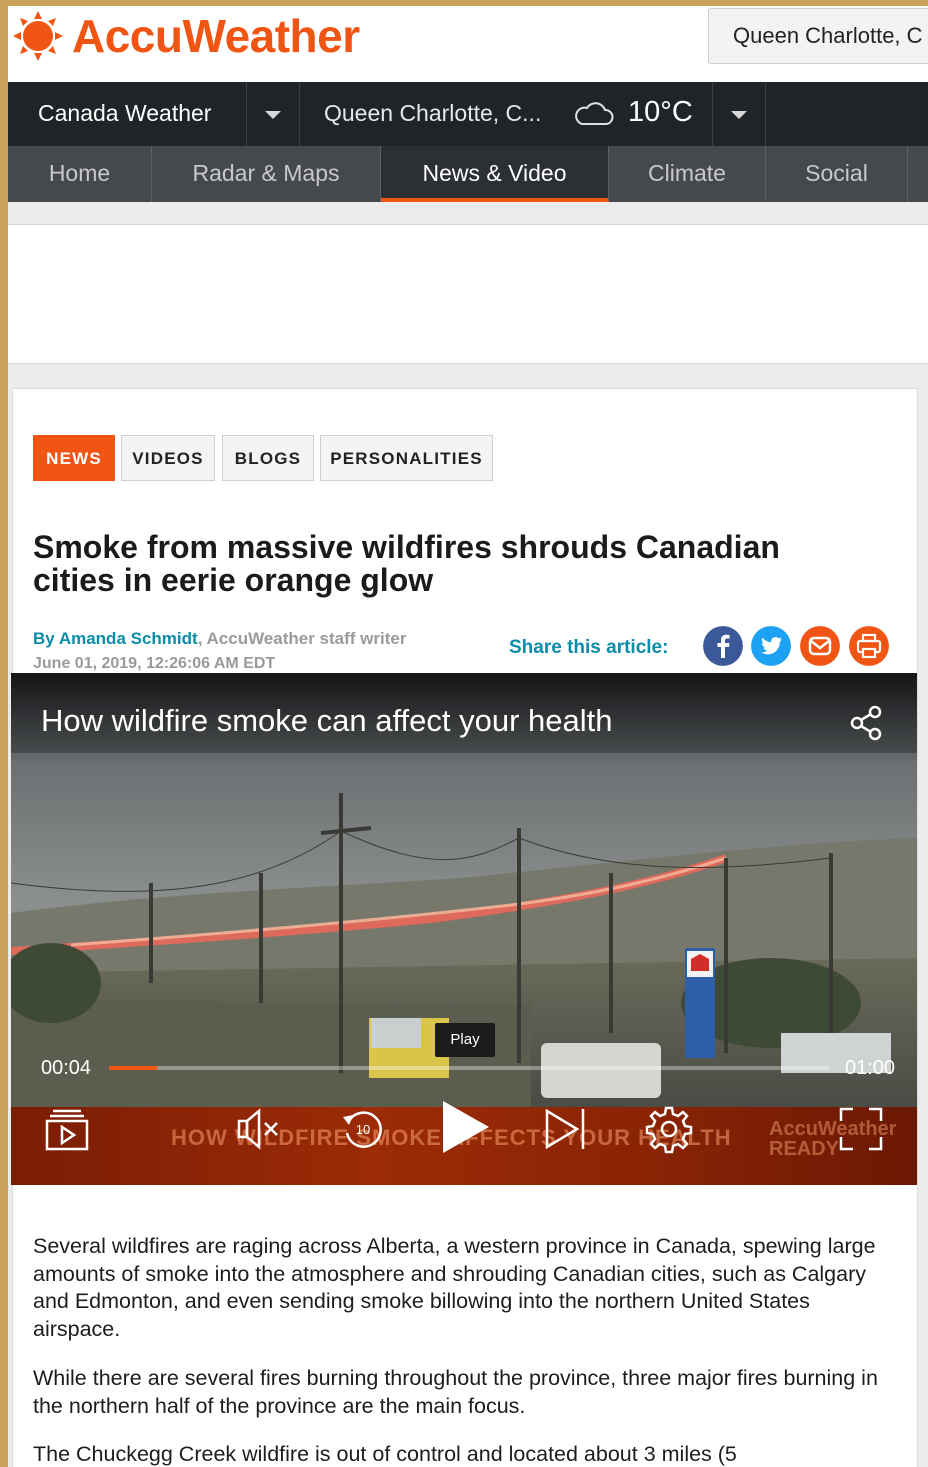 The width and height of the screenshot is (928, 1467). I want to click on tab-home: Home, so click(80, 174).